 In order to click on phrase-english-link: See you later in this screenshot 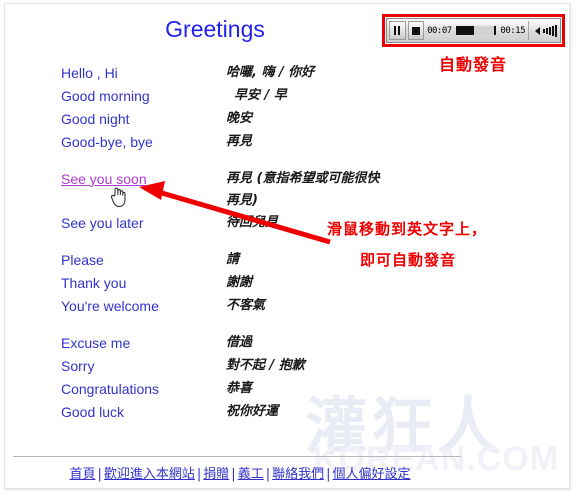, I will do `click(143, 223)`.